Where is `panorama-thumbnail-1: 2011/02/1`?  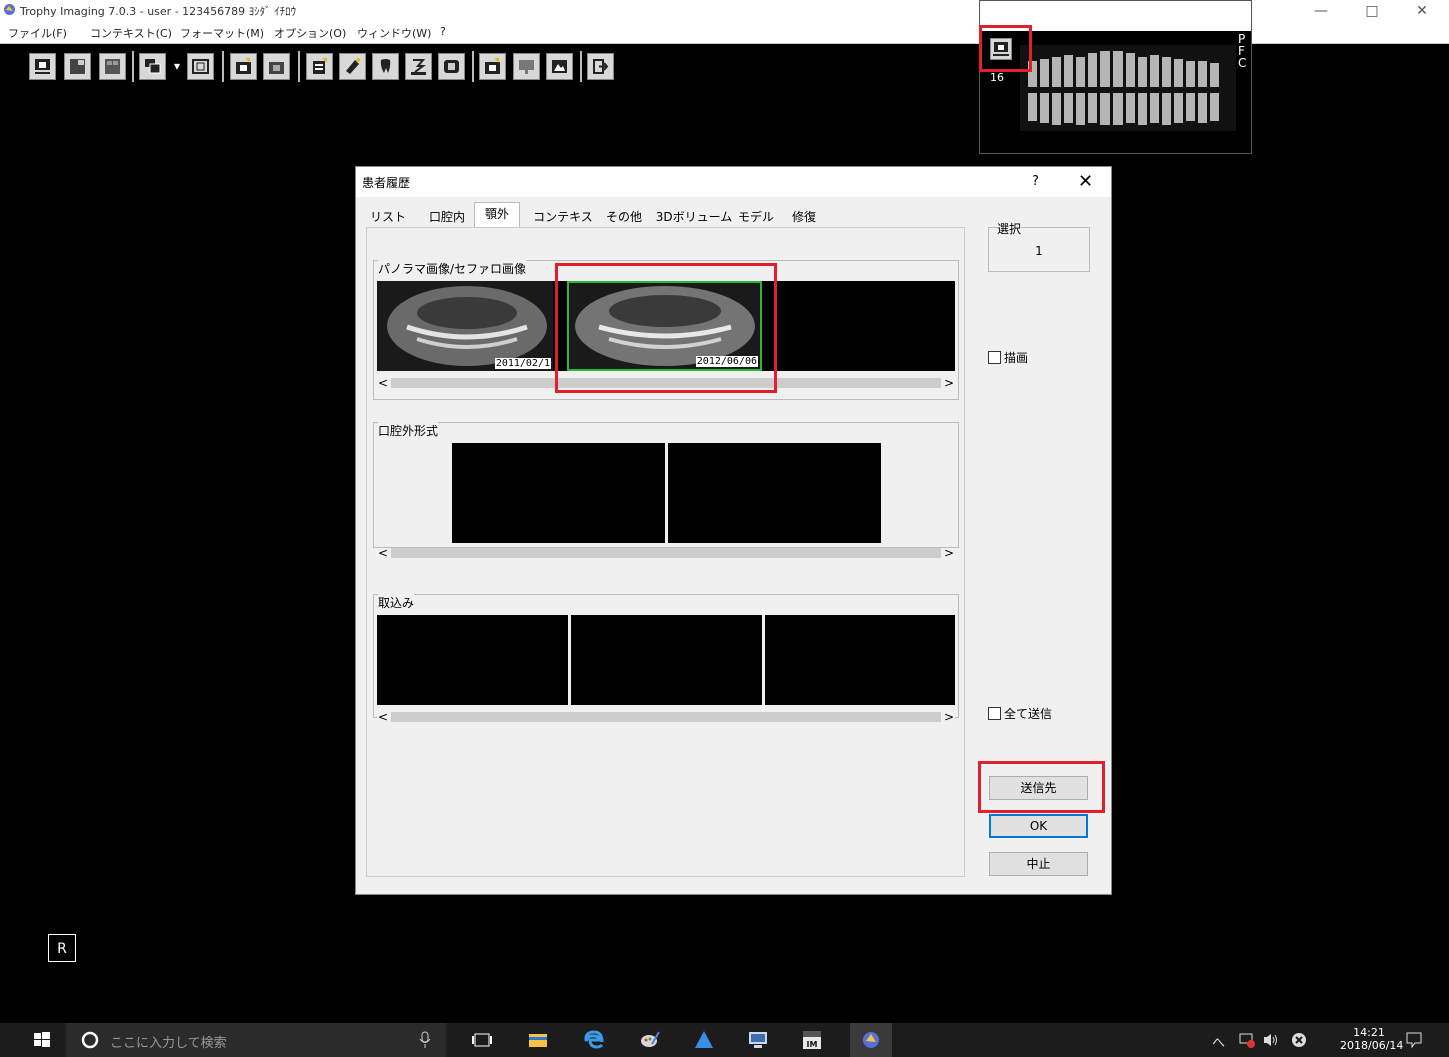
panorama-thumbnail-1: 2011/02/1 is located at coordinates (465, 326).